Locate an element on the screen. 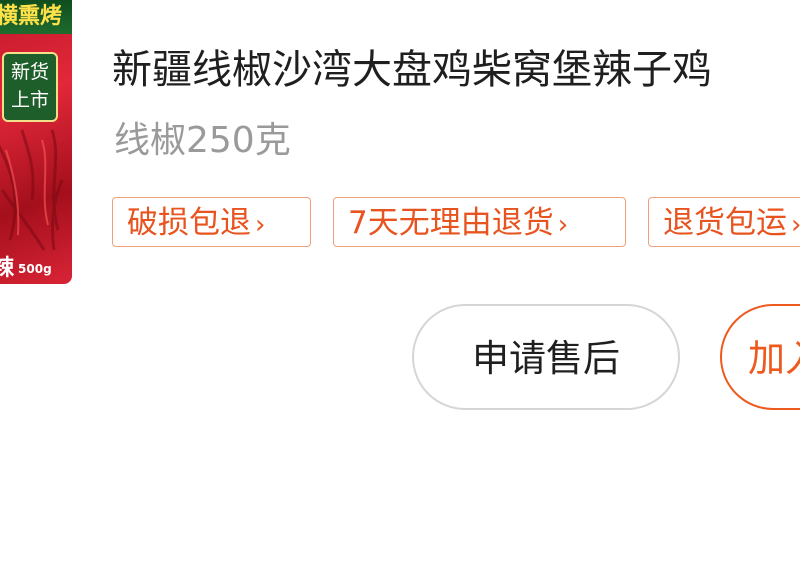 This screenshot has height=564, width=800. image-top-text: 横熏烤 is located at coordinates (36, 17).